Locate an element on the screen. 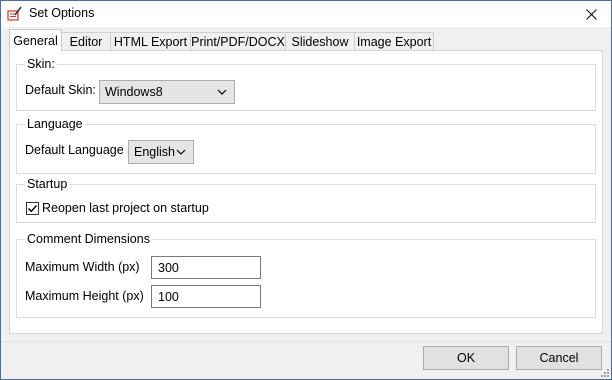  default-skin-label: Default Skin: is located at coordinates (60, 90).